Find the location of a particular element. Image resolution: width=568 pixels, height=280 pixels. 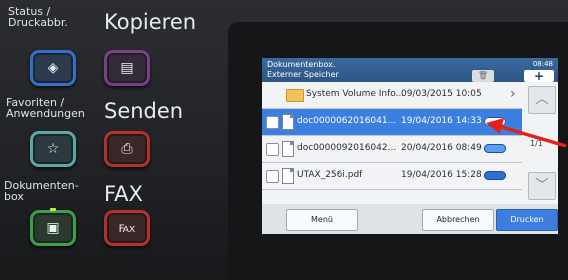

arrow-shaft is located at coordinates (532, 136).